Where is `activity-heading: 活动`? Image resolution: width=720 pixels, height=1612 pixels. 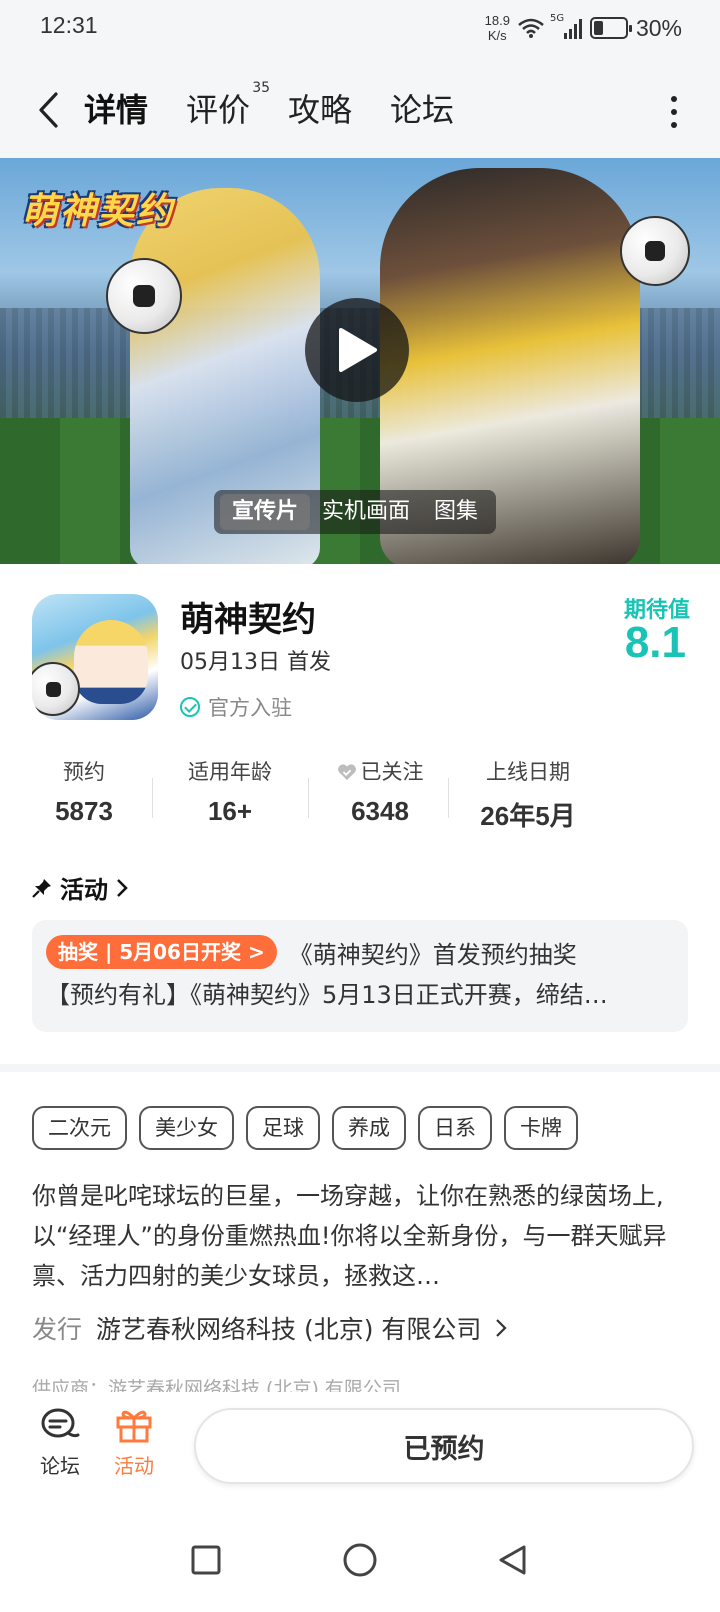 activity-heading: 活动 is located at coordinates (80, 887).